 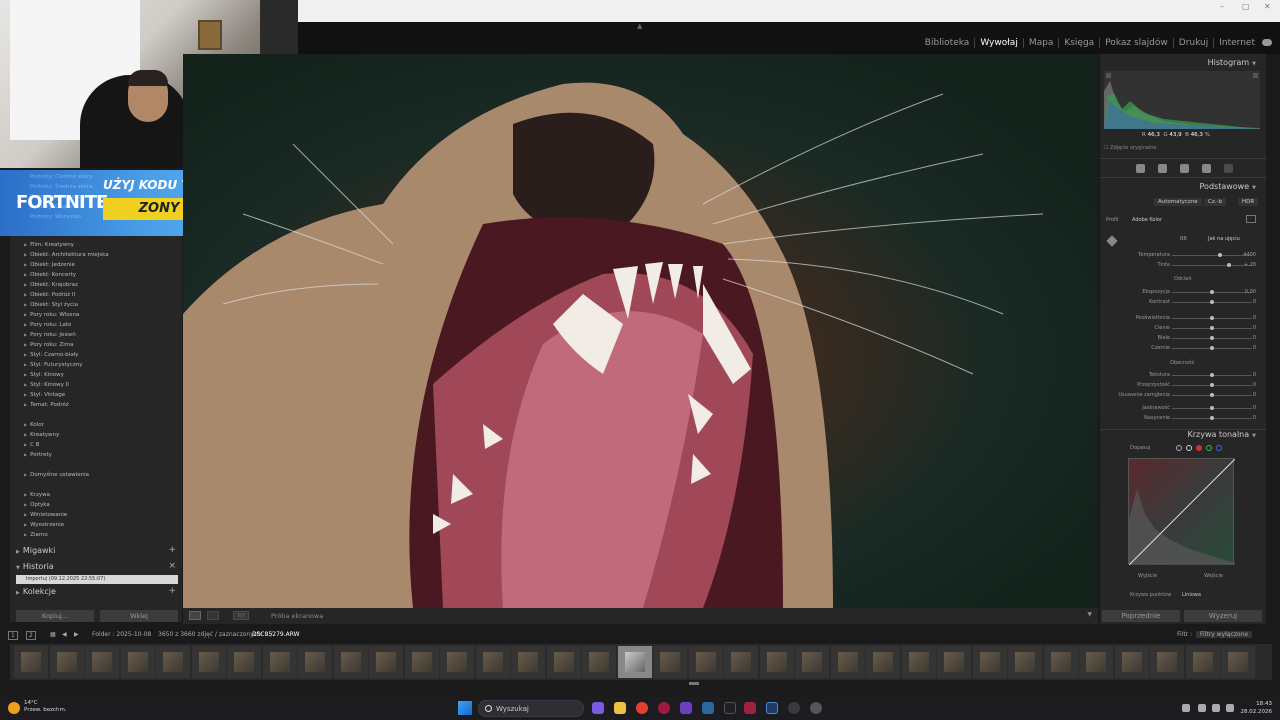 I want to click on original-photo-toggle: ☐ Zdjęcie oryginalne, so click(x=1130, y=148).